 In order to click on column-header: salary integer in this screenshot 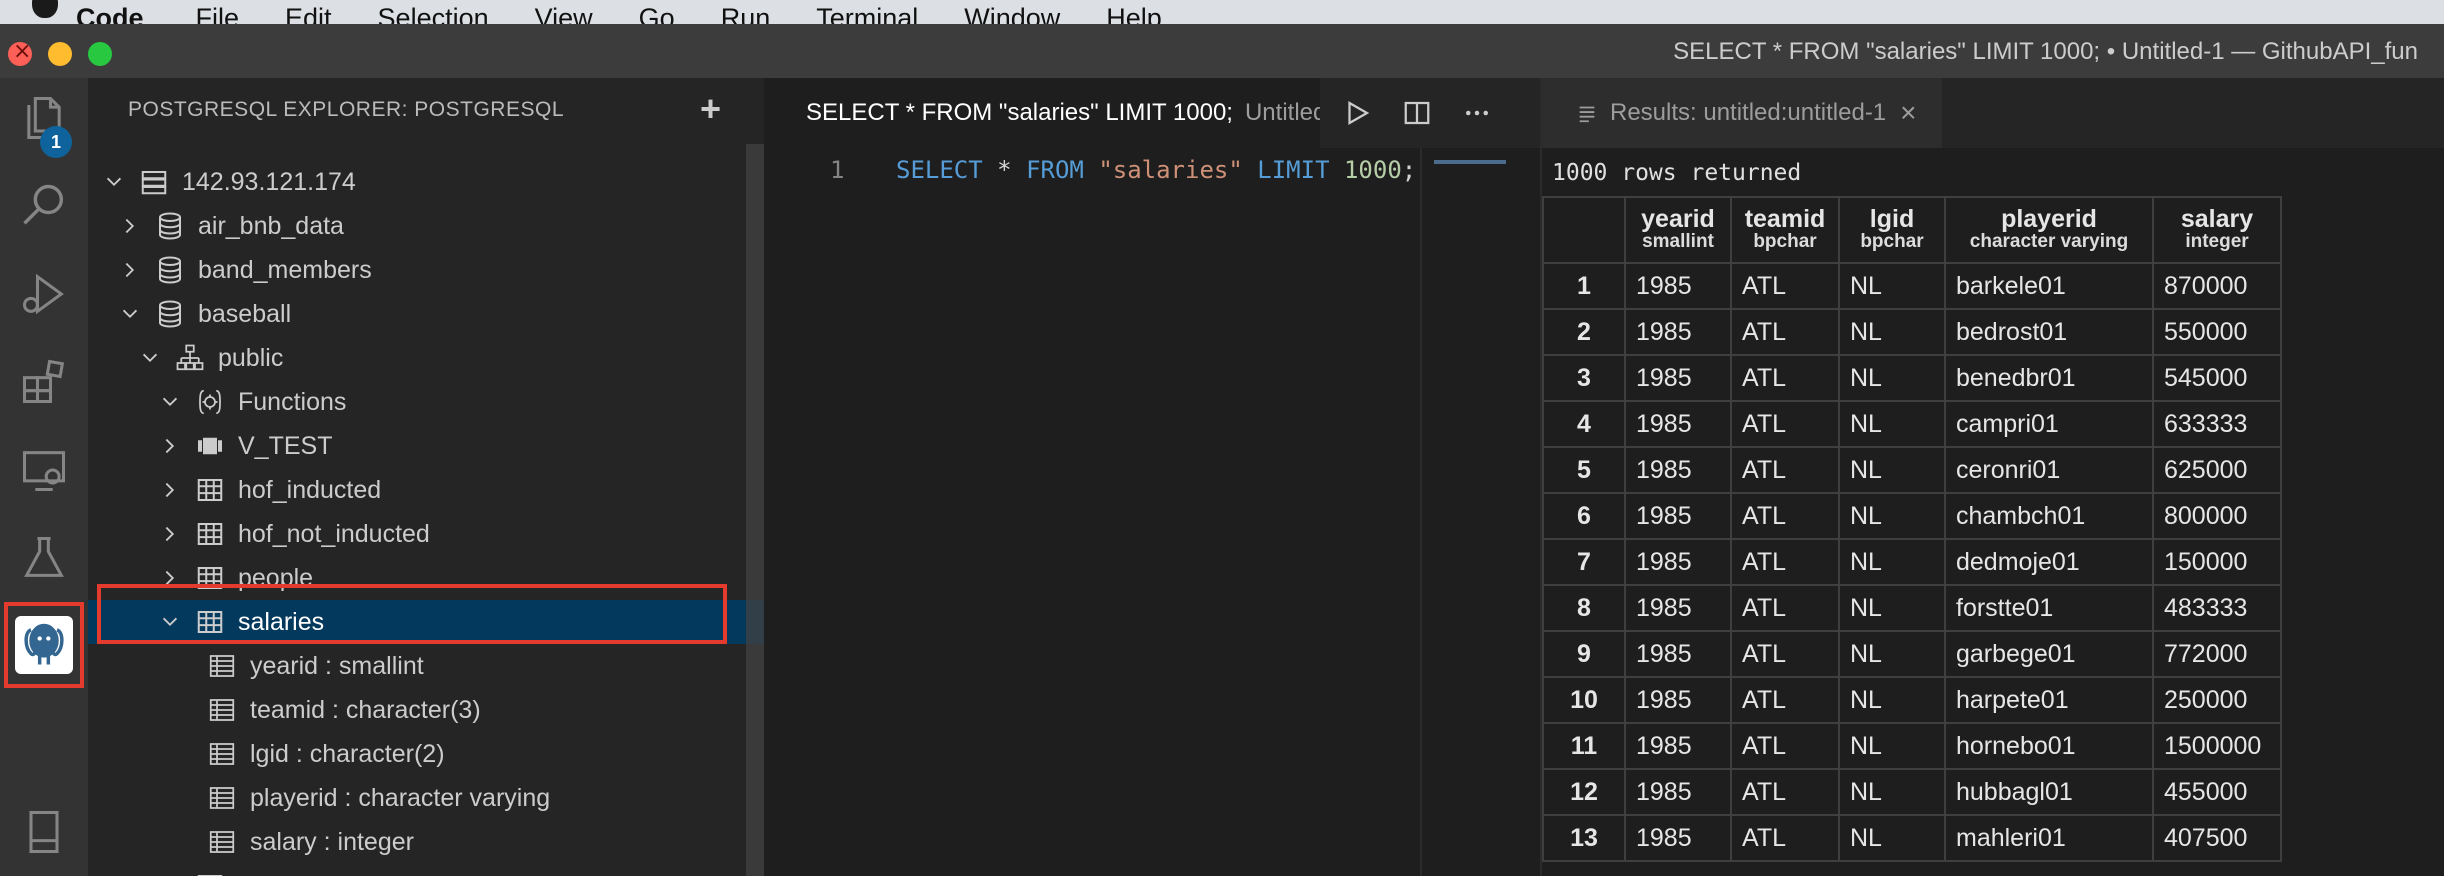, I will do `click(2217, 230)`.